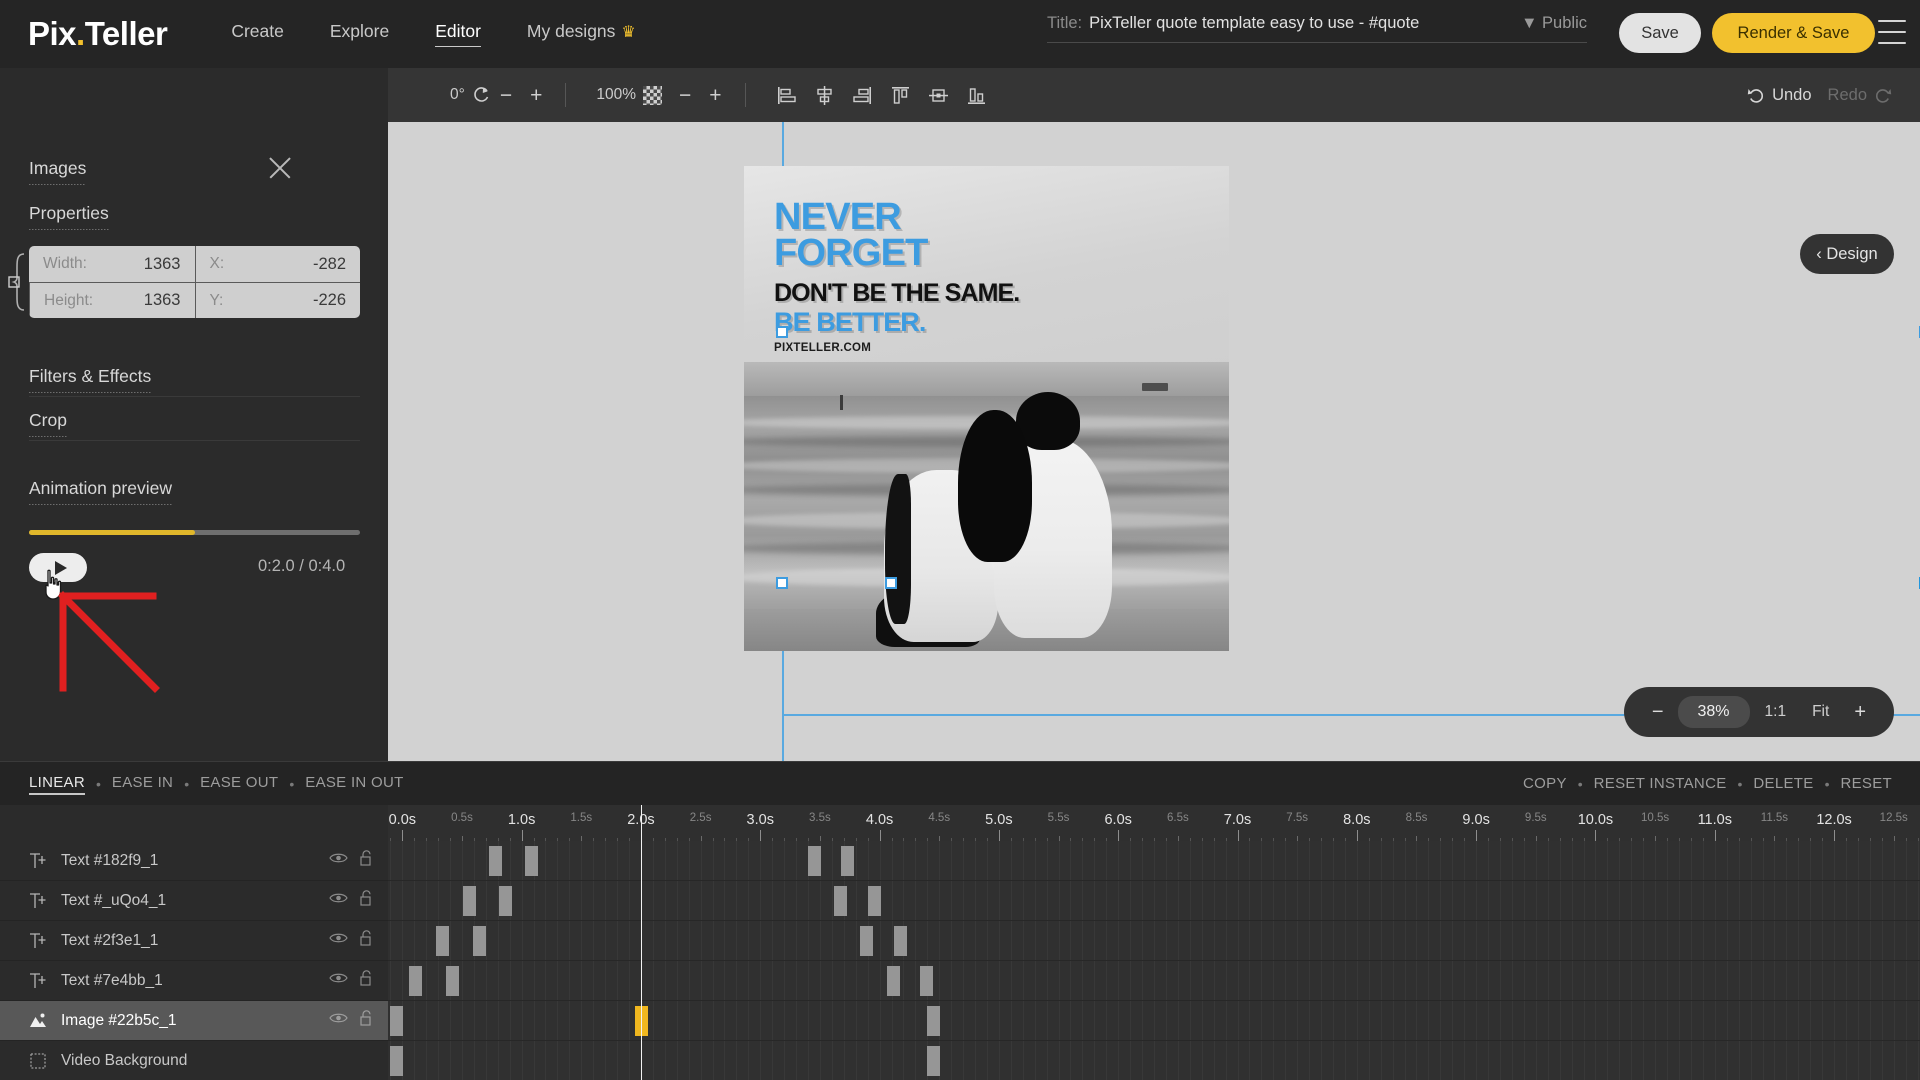  What do you see at coordinates (194, 941) in the screenshot?
I see `layer-row: Text #2f3e1_1` at bounding box center [194, 941].